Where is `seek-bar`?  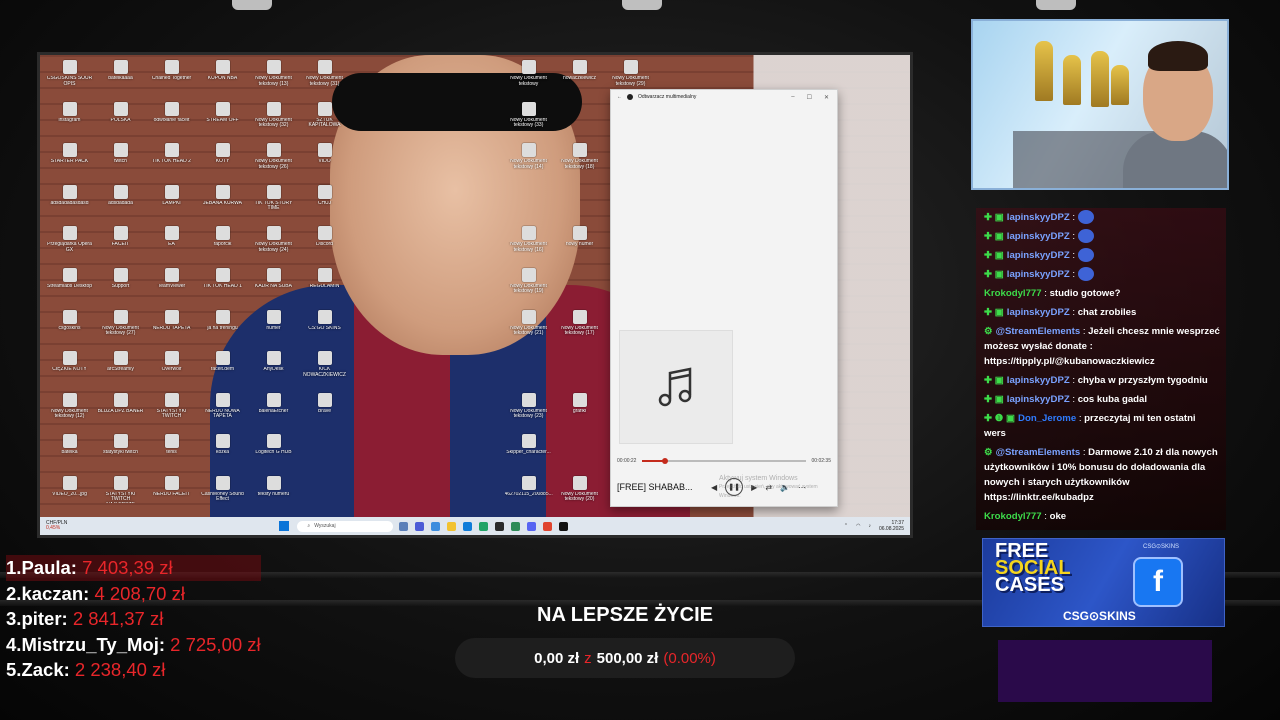 seek-bar is located at coordinates (724, 461).